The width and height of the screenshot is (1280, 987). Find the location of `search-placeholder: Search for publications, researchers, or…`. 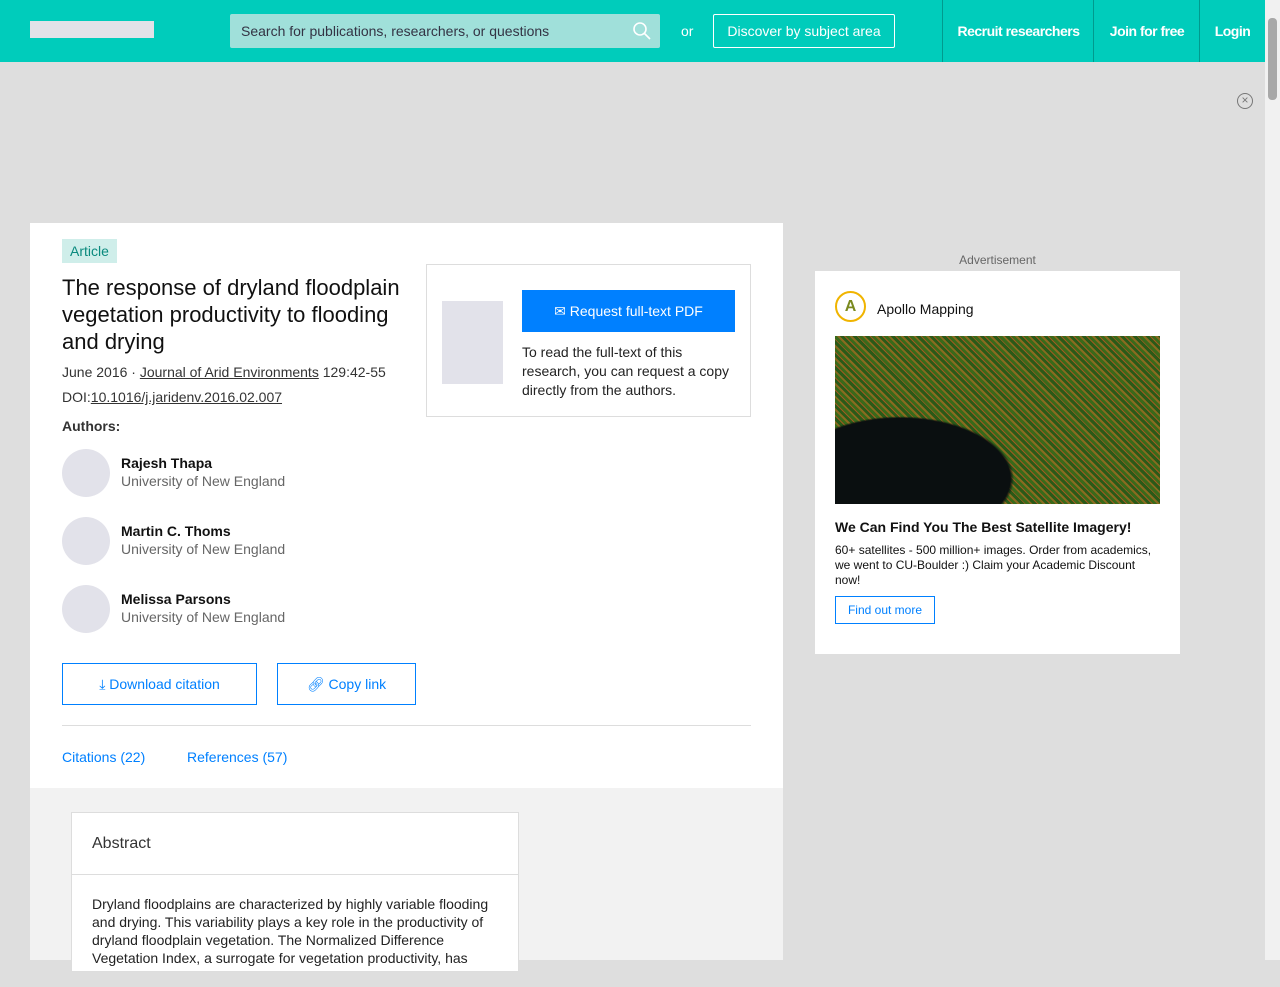

search-placeholder: Search for publications, researchers, or… is located at coordinates (395, 31).